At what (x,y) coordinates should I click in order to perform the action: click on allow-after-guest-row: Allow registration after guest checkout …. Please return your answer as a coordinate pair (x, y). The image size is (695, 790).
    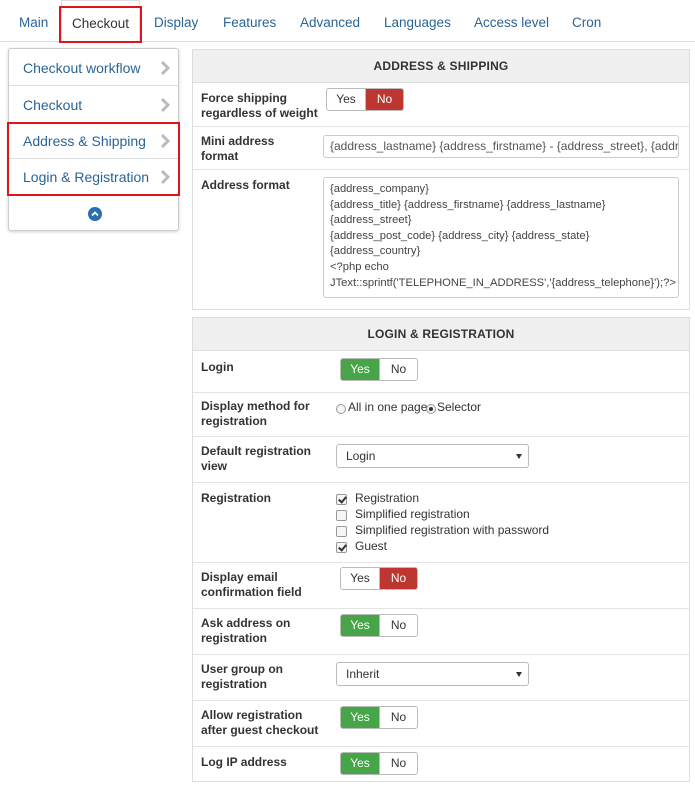
    Looking at the image, I should click on (441, 723).